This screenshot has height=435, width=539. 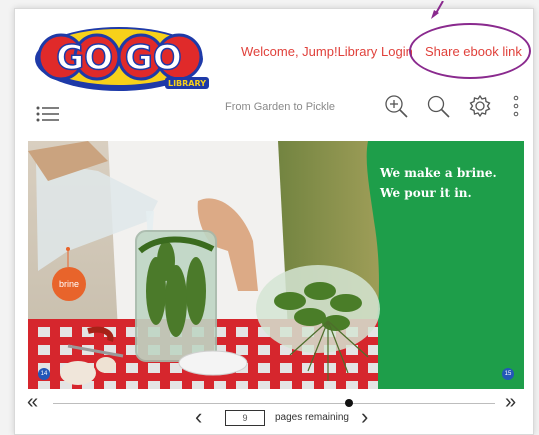 I want to click on previous-page-icon: ‹, so click(x=198, y=417).